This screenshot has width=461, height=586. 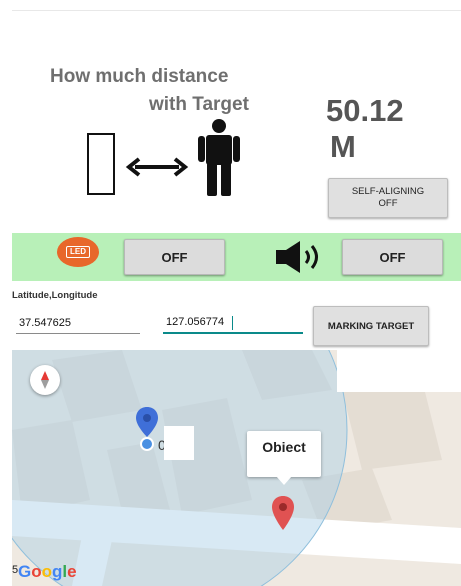 What do you see at coordinates (236, 257) in the screenshot?
I see `control-bar: LED OFF OFF` at bounding box center [236, 257].